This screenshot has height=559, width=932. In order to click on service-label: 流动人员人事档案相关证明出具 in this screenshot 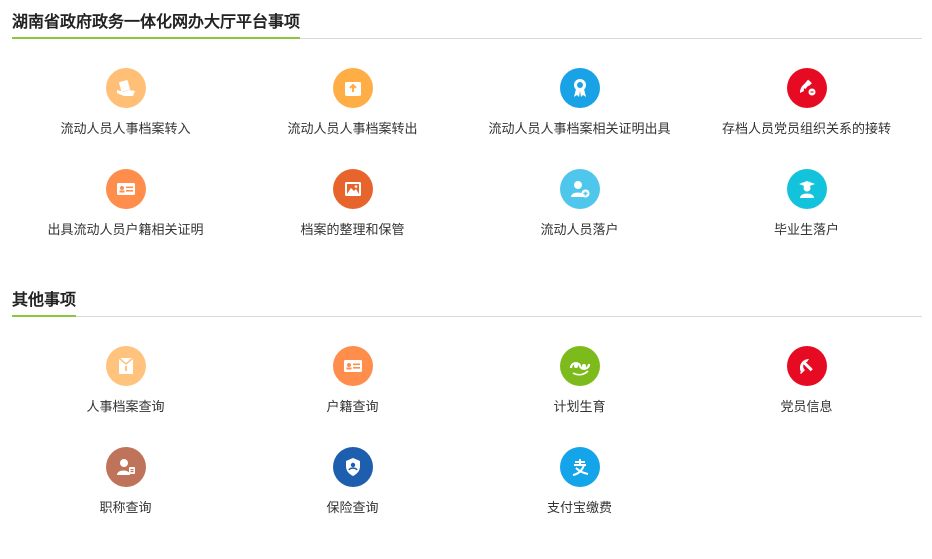, I will do `click(579, 129)`.